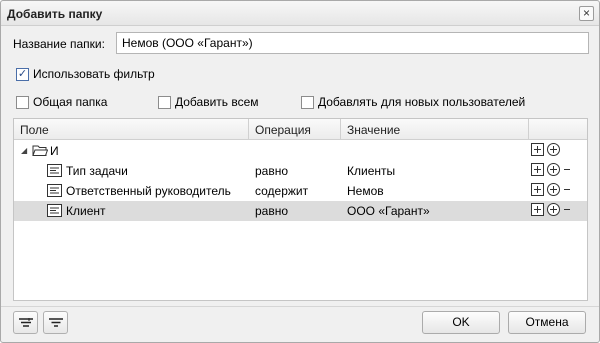 The height and width of the screenshot is (343, 600). What do you see at coordinates (435, 129) in the screenshot?
I see `column-header-value: Значение` at bounding box center [435, 129].